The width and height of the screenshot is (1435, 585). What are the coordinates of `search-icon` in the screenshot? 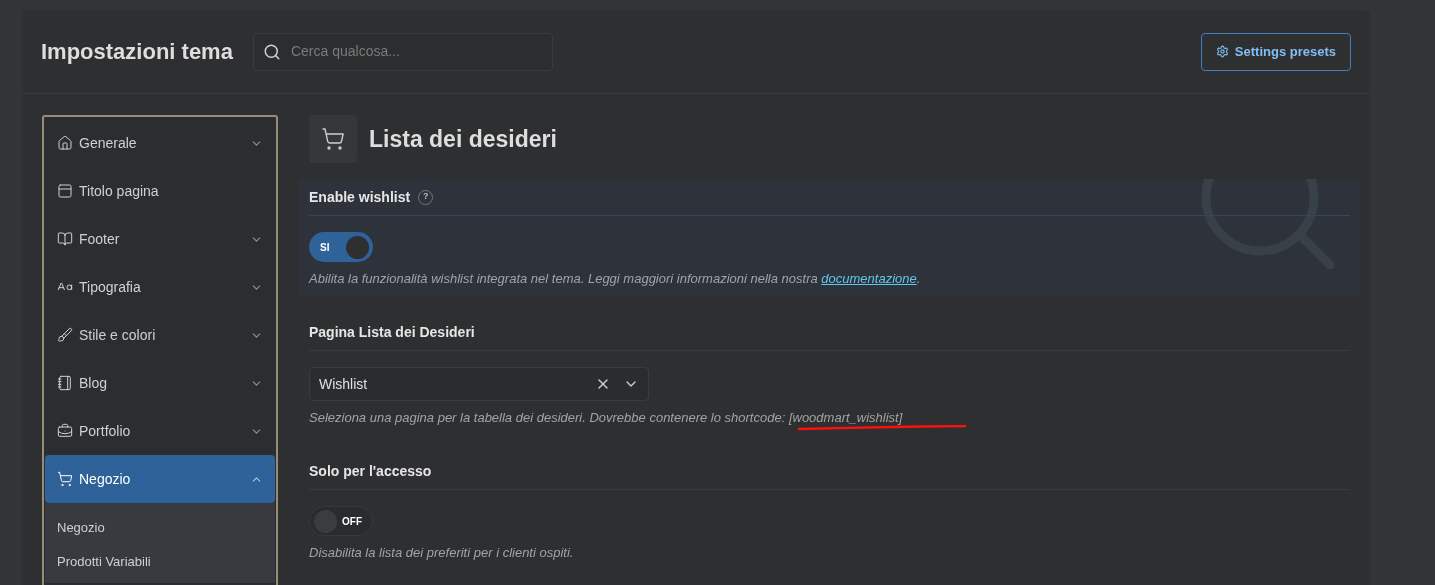 It's located at (271, 51).